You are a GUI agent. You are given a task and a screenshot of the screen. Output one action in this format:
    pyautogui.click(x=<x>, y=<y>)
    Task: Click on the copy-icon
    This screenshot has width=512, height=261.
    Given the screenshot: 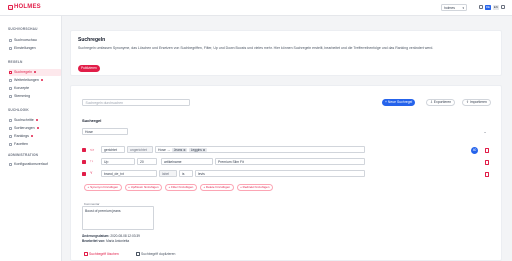 What is the action you would take?
    pyautogui.click(x=138, y=254)
    